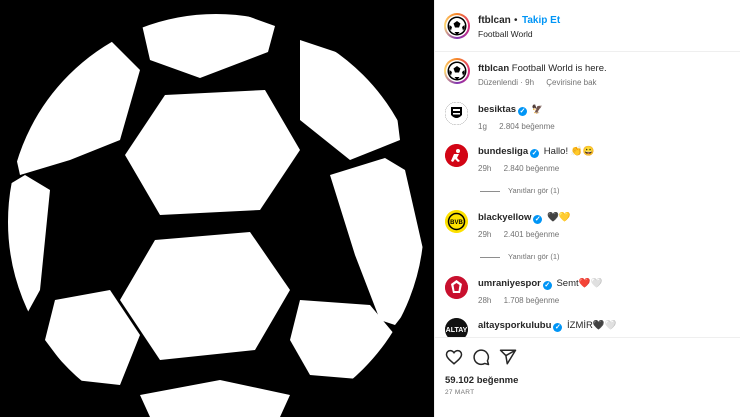  What do you see at coordinates (532, 300) in the screenshot?
I see `comment-likes: 1.708 beğenme` at bounding box center [532, 300].